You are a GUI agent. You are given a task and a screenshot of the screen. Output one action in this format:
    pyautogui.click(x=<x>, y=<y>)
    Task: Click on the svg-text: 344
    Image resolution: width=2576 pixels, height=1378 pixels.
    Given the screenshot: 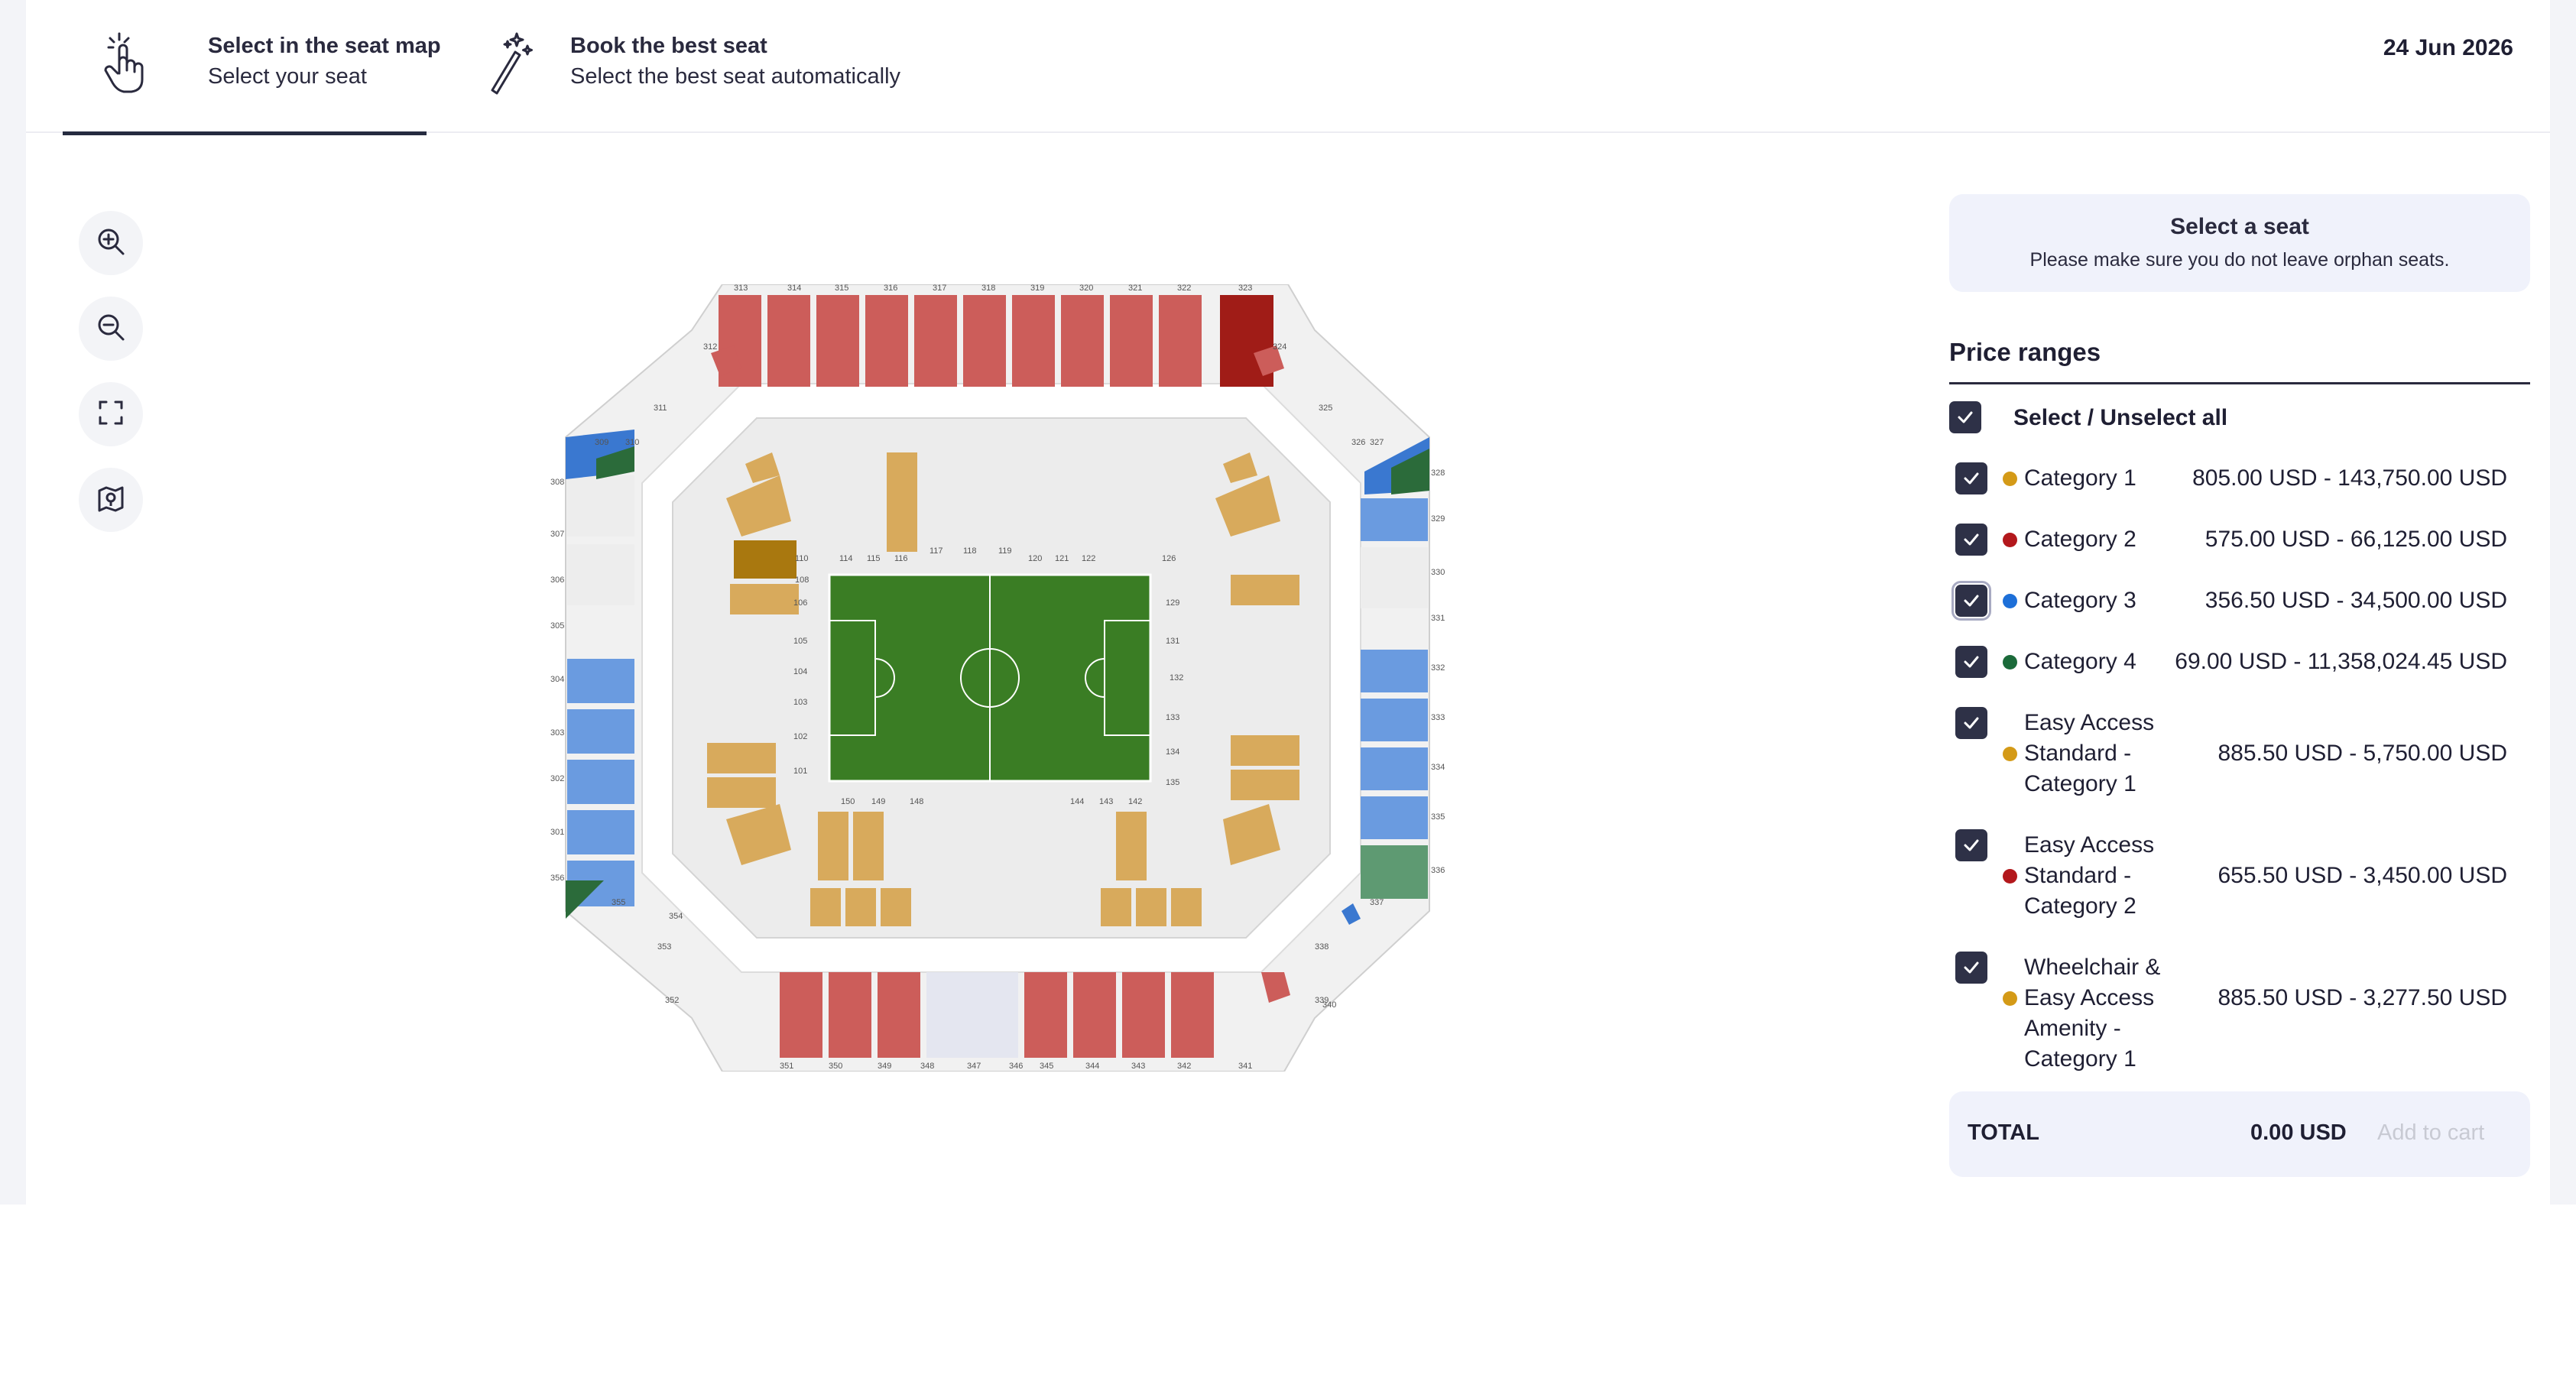 What is the action you would take?
    pyautogui.click(x=1092, y=1066)
    